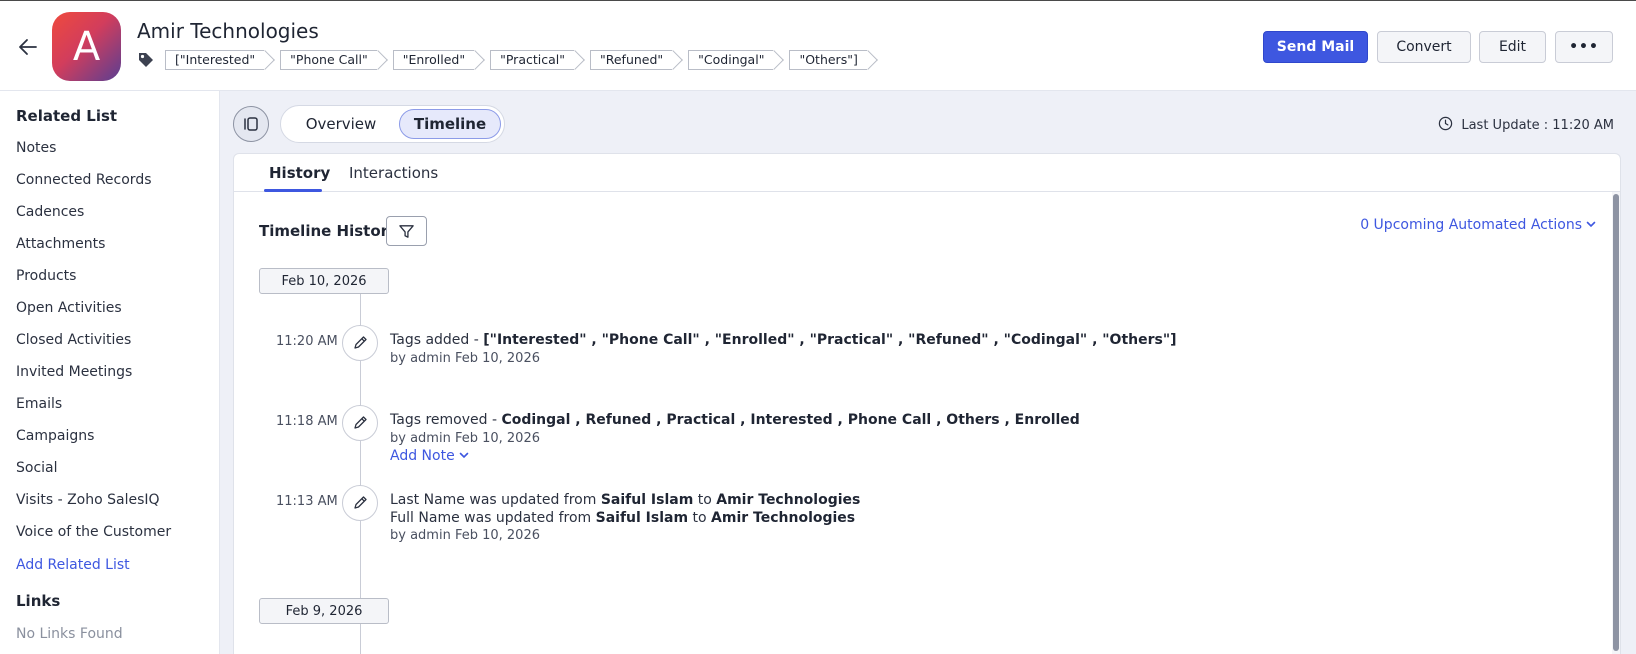 The width and height of the screenshot is (1636, 654). What do you see at coordinates (84, 180) in the screenshot?
I see `sidebar-item-connected-records: Connected Records` at bounding box center [84, 180].